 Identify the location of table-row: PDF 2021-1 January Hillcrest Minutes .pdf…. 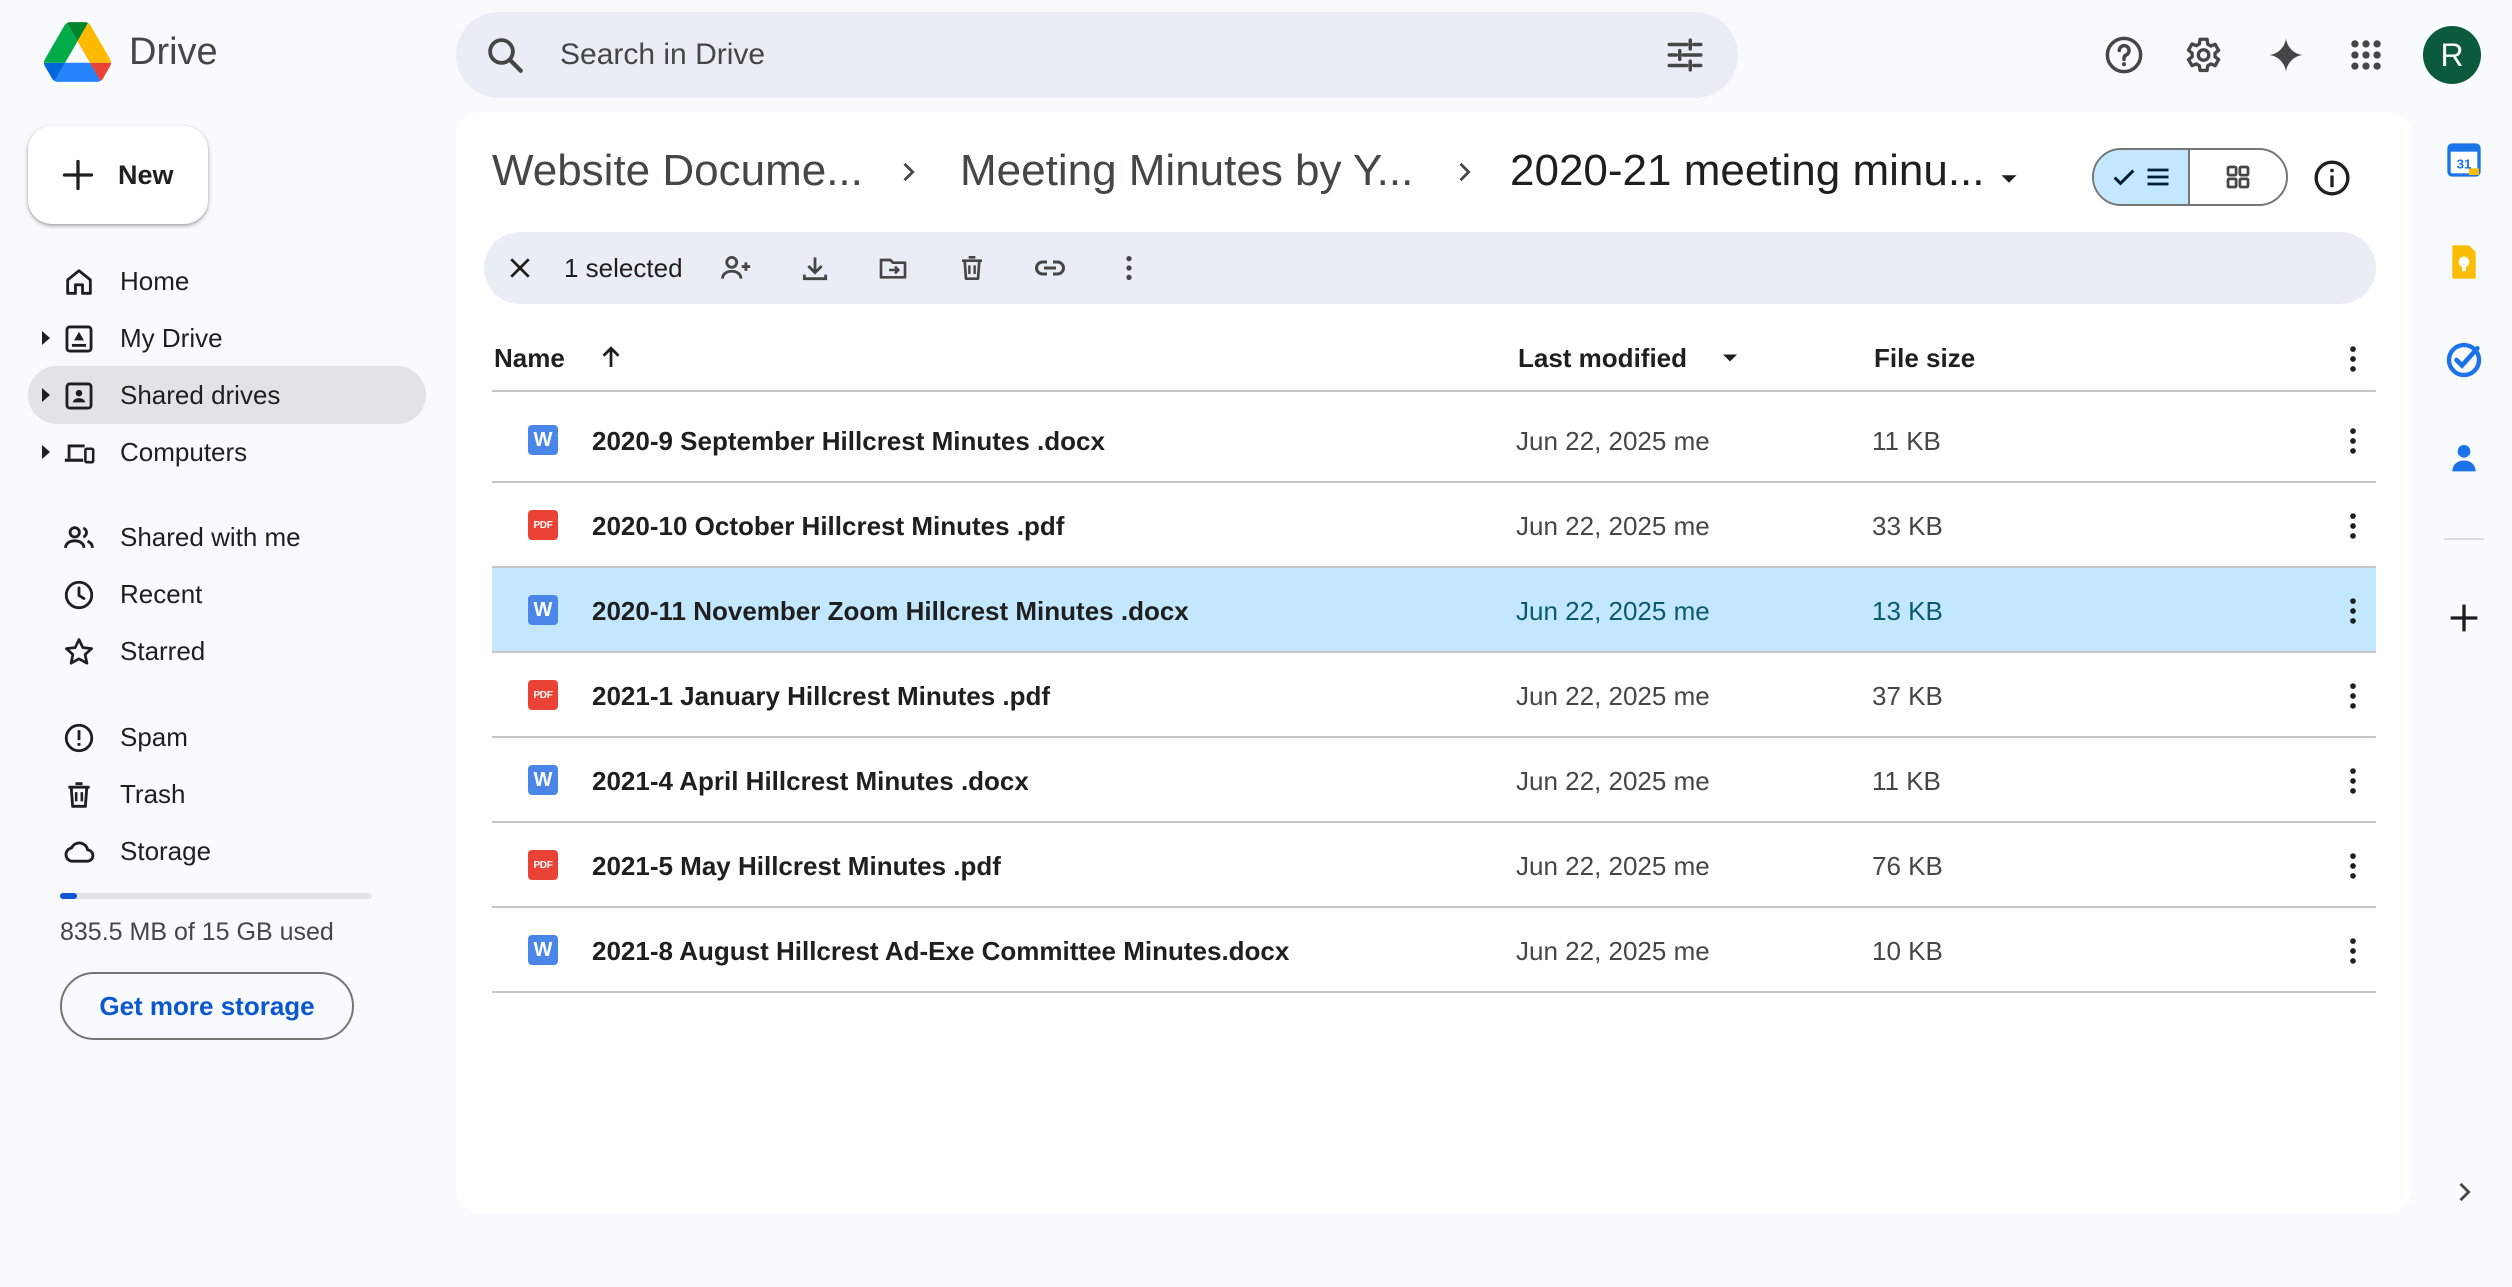
(1434, 695).